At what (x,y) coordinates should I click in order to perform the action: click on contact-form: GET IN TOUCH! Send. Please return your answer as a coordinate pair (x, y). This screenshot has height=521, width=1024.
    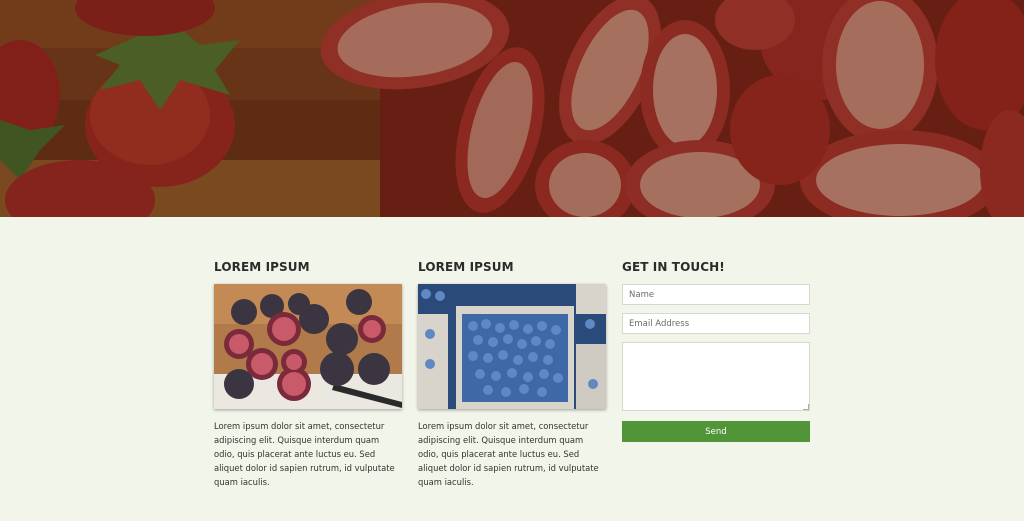
    Looking at the image, I should click on (716, 350).